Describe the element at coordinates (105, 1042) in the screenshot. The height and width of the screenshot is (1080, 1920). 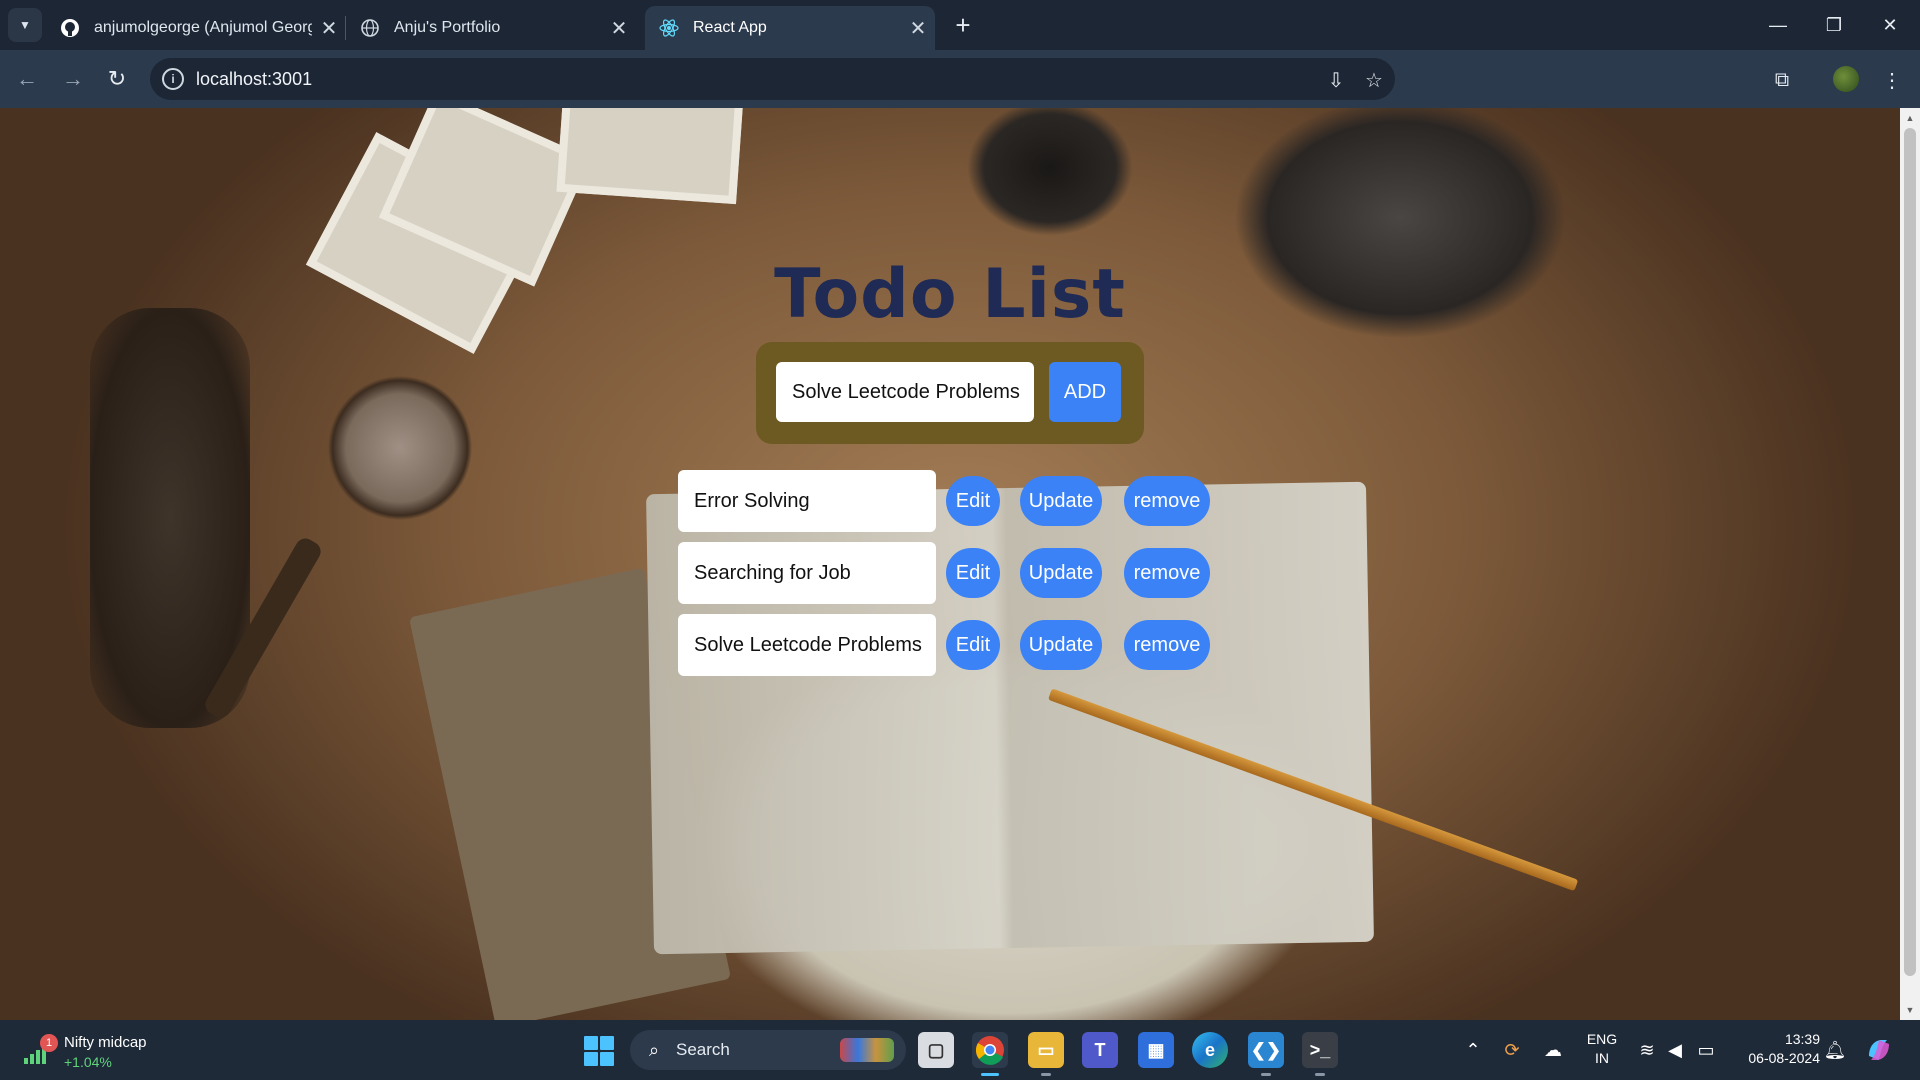
I see `widget-title: Nifty midcap` at that location.